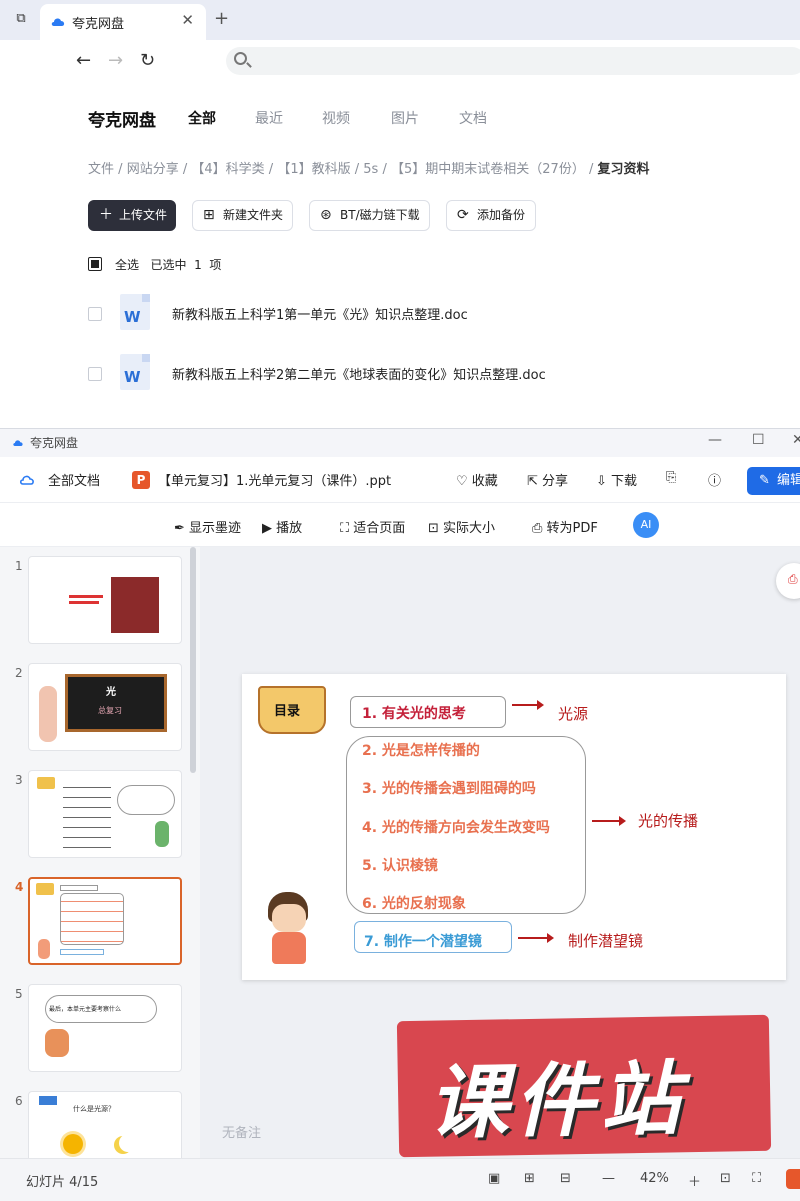  What do you see at coordinates (449, 789) in the screenshot?
I see `toc-item-3: 3. 光的传播会遇到阻碍的吗` at bounding box center [449, 789].